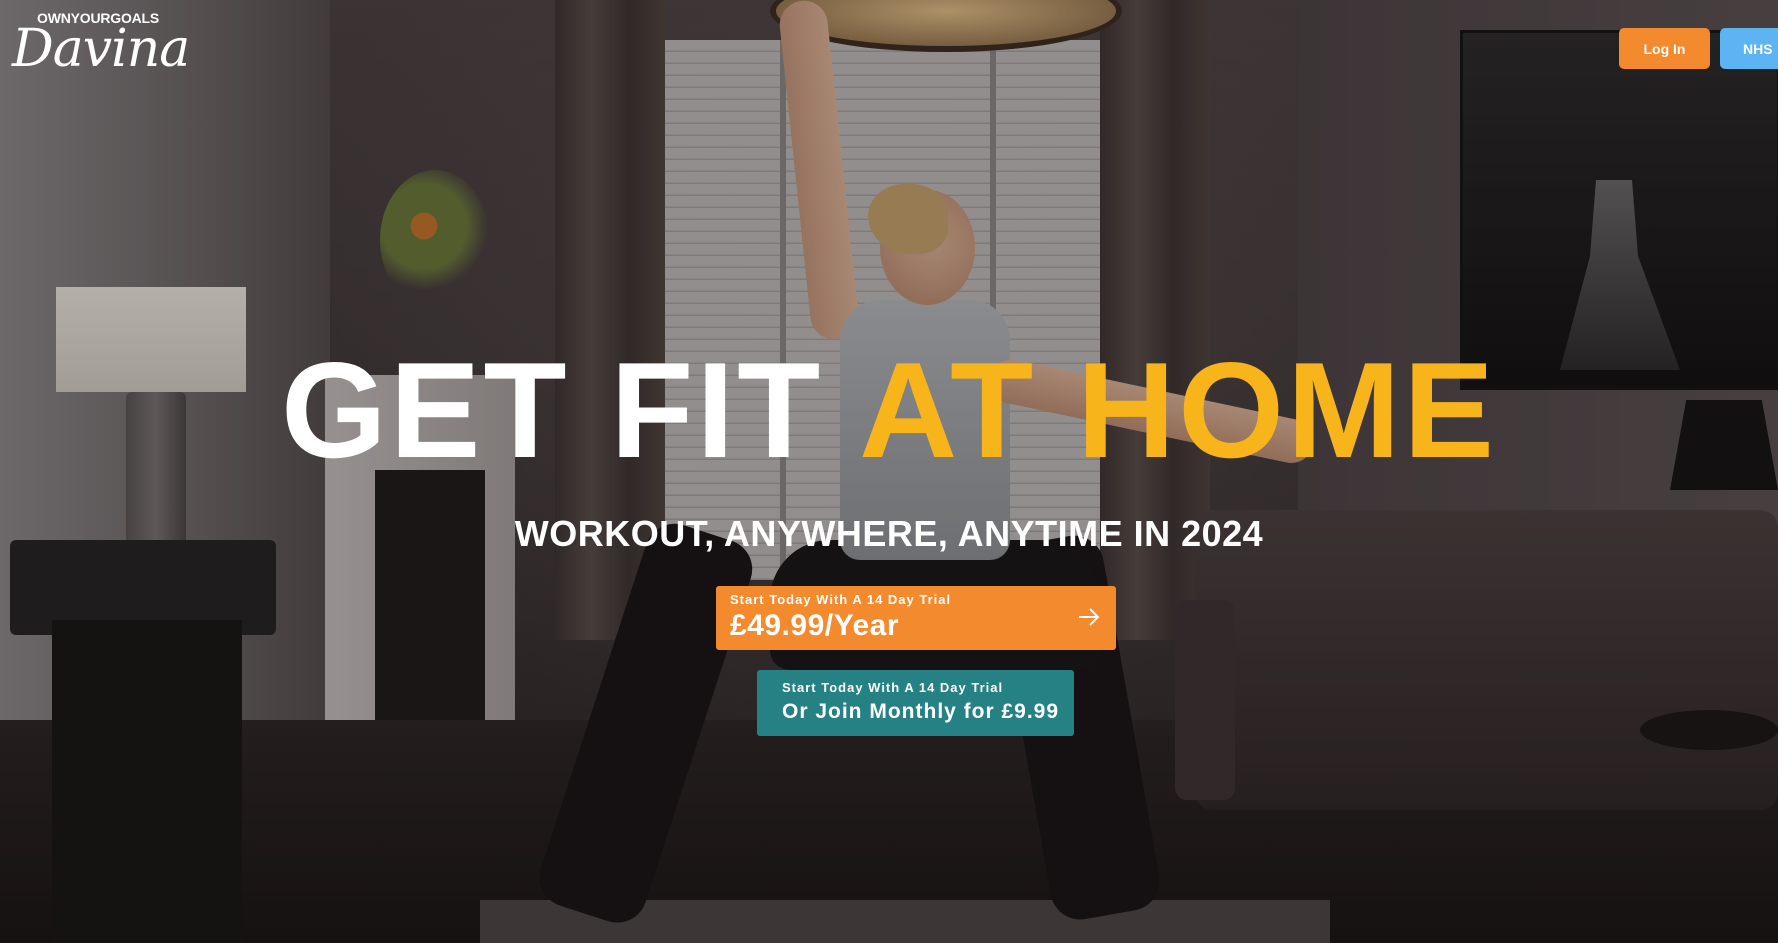 This screenshot has height=943, width=1778. What do you see at coordinates (101, 49) in the screenshot?
I see `logo-brand-script: Davina` at bounding box center [101, 49].